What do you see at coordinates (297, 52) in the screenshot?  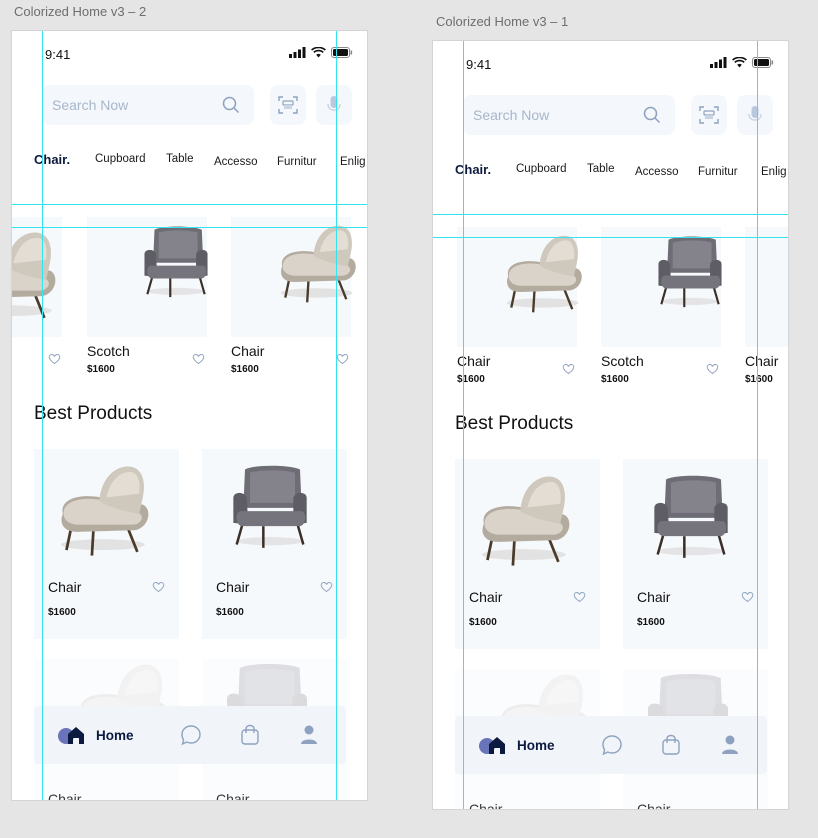 I see `signal-icon` at bounding box center [297, 52].